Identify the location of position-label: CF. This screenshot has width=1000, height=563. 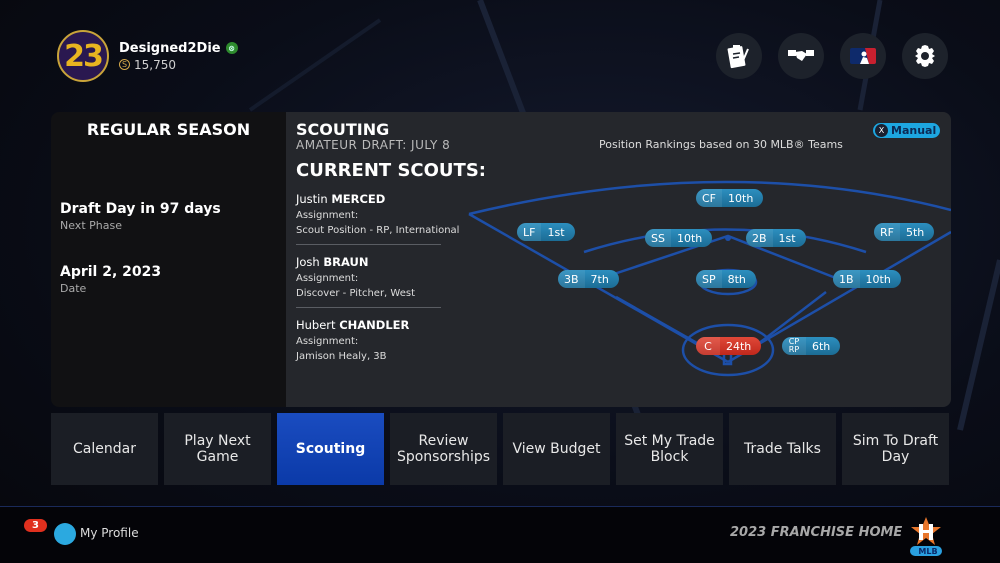
(709, 198).